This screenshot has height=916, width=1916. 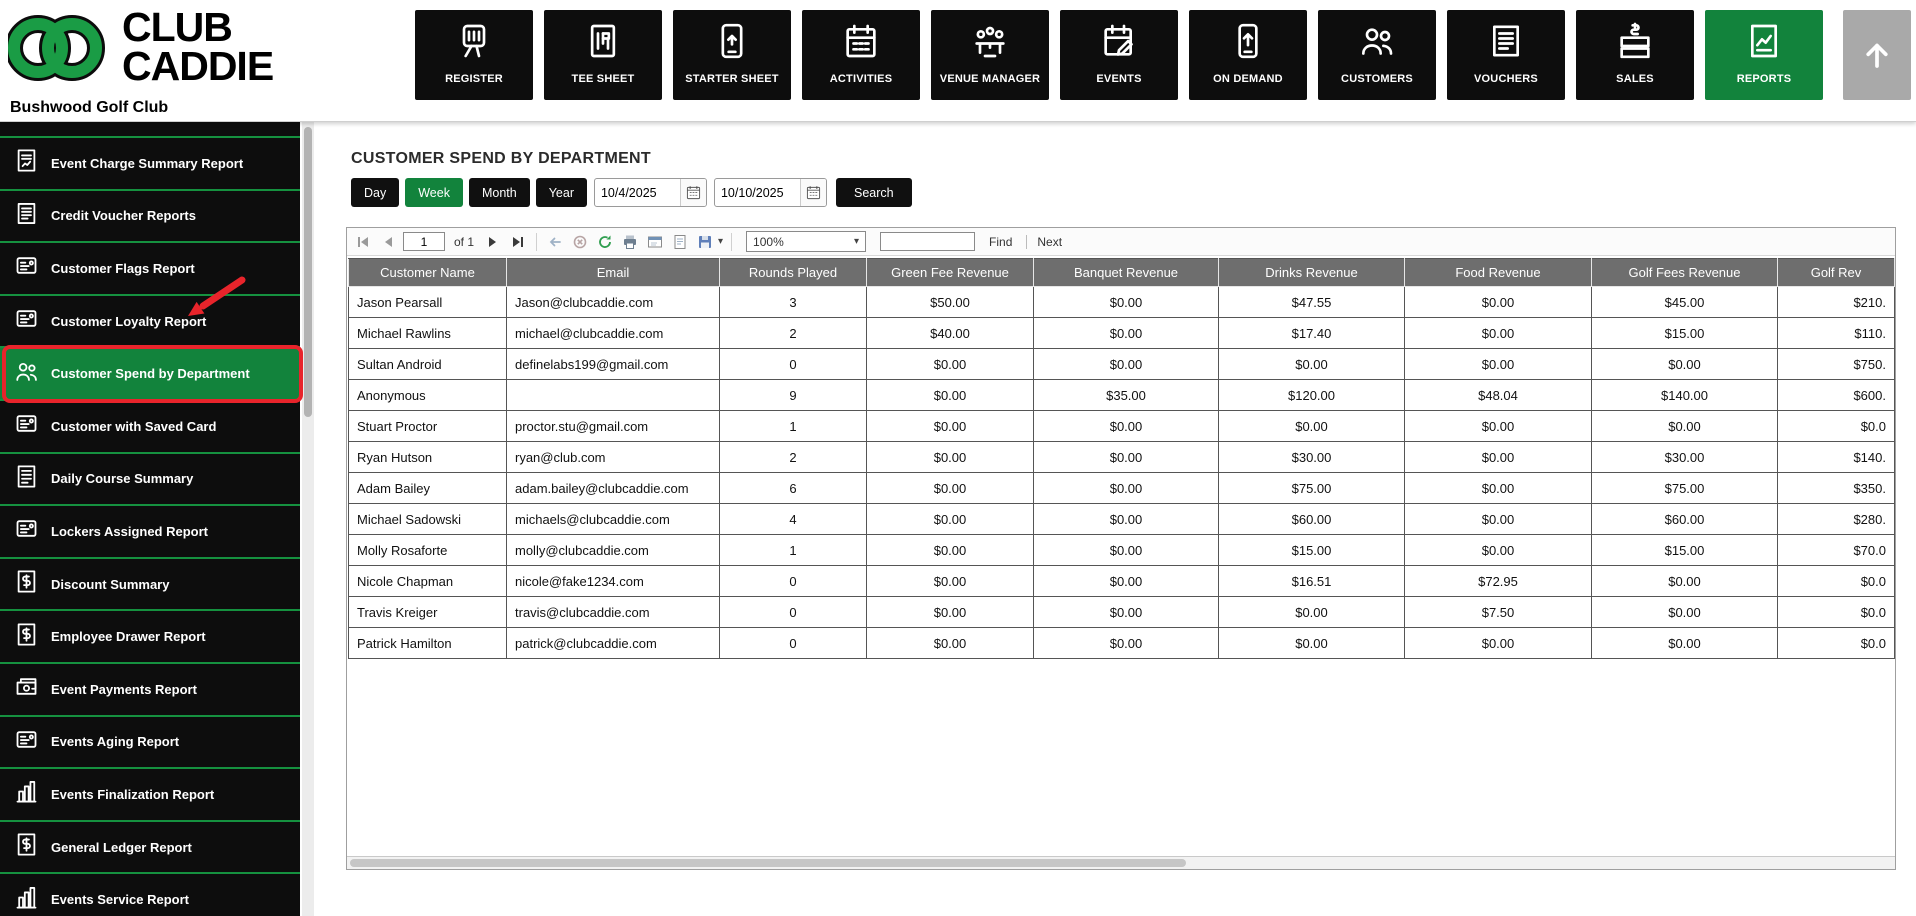 I want to click on sidebar-item-general-ledger-report: General Ledger Report, so click(x=150, y=848).